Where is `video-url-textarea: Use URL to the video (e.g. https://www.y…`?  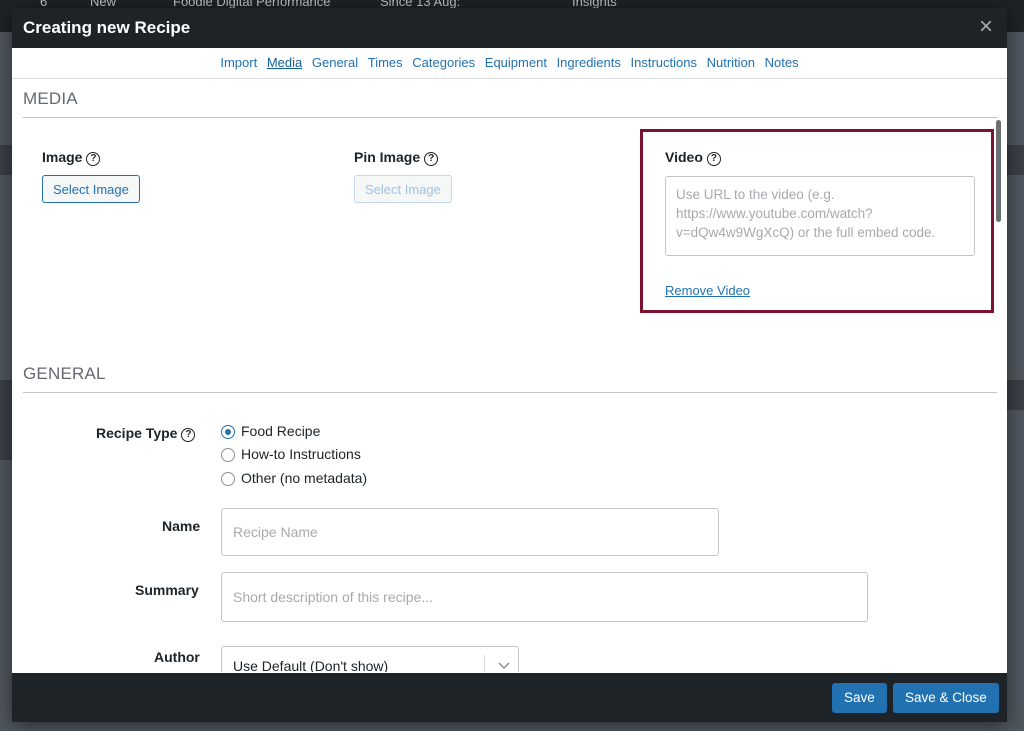
video-url-textarea: Use URL to the video (e.g. https://www.y… is located at coordinates (820, 216).